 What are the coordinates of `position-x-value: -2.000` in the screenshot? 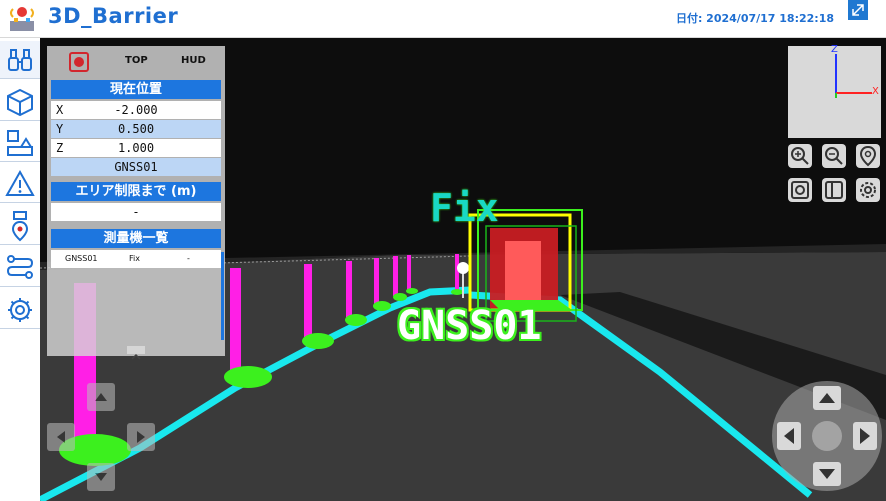 It's located at (136, 110).